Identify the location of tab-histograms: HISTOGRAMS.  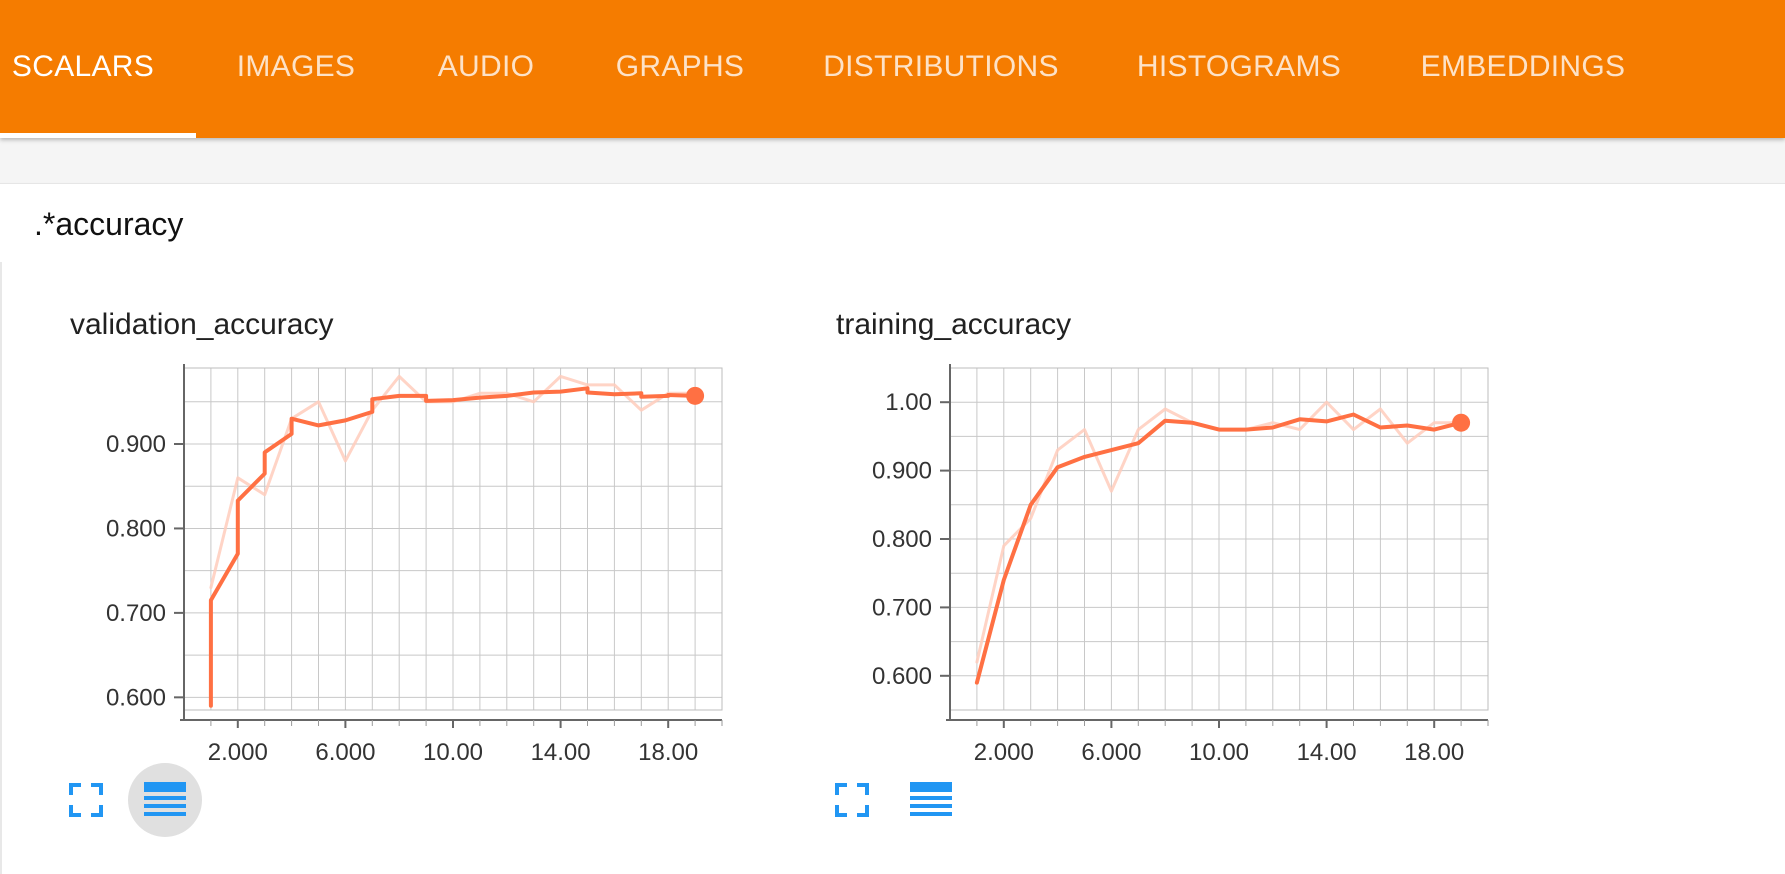
(1239, 69).